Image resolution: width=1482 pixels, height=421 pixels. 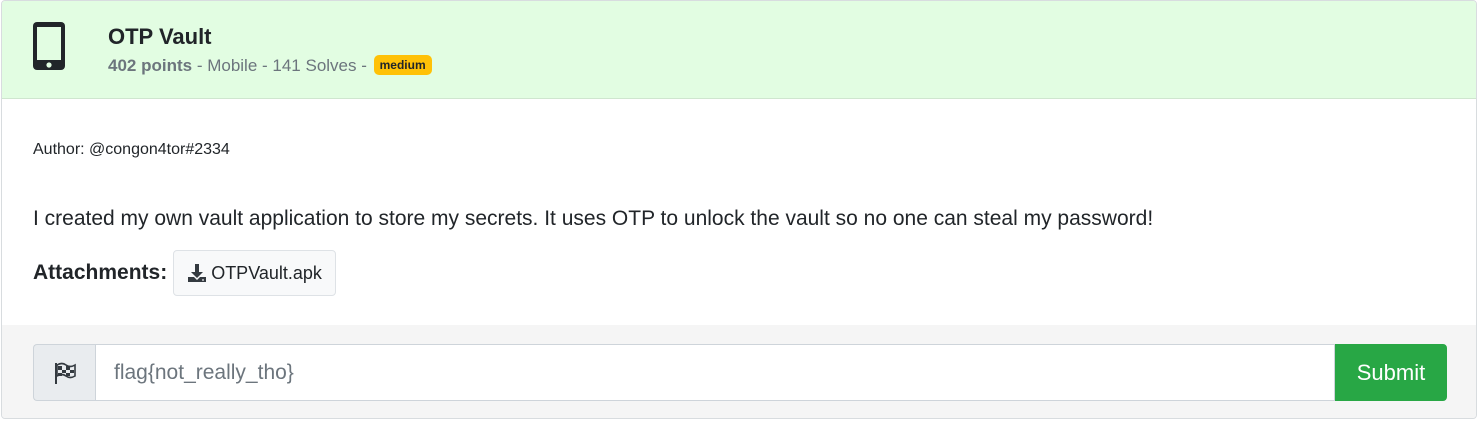 I want to click on checkered-flag-icon, so click(x=65, y=373).